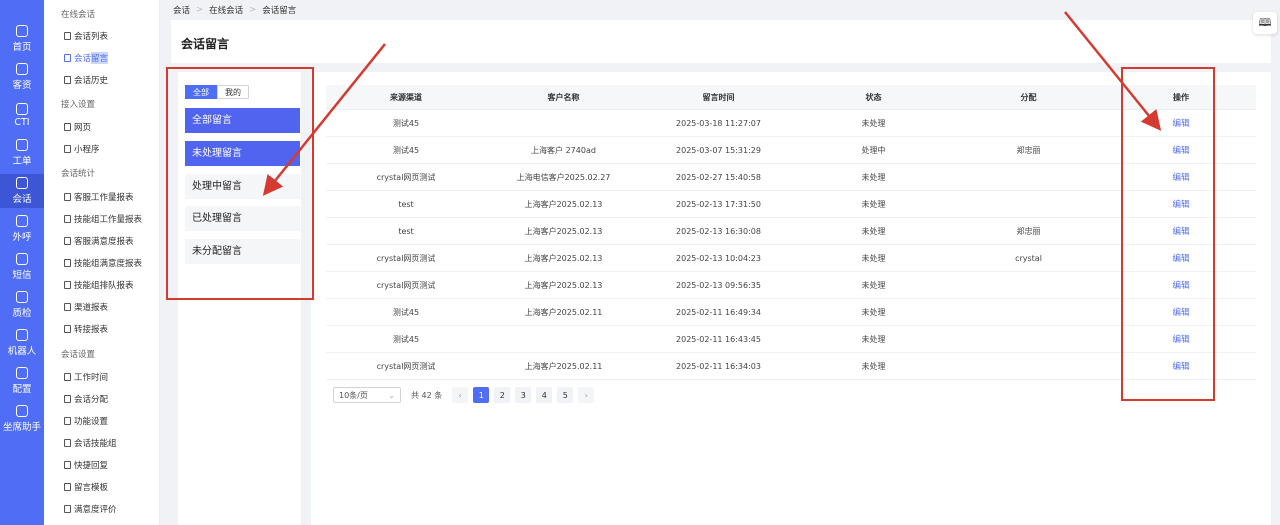  What do you see at coordinates (242, 218) in the screenshot?
I see `filter-processed: 已处理留言` at bounding box center [242, 218].